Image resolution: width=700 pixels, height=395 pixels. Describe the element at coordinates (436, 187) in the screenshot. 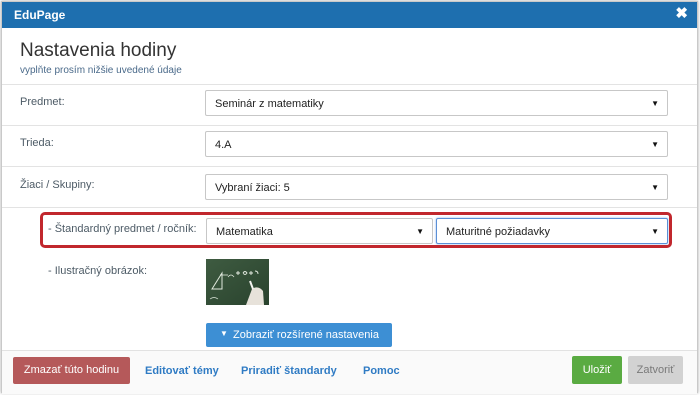

I see `students-select: Vybraní žiaci: 5 ▼` at that location.